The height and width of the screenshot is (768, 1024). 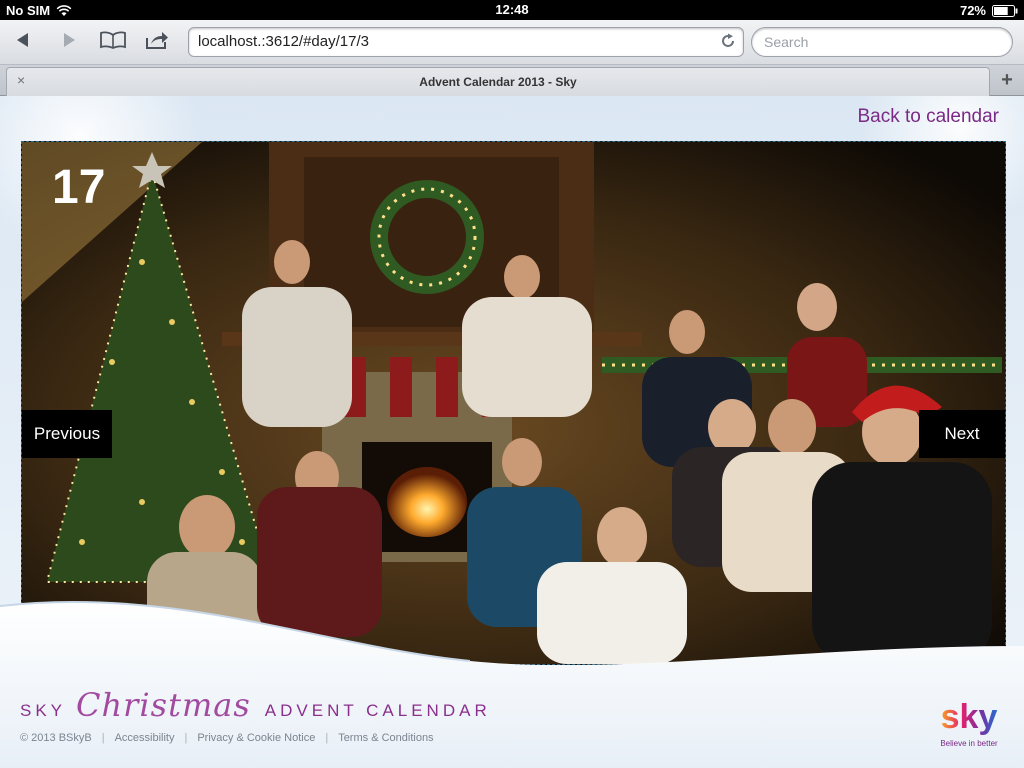 I want to click on copyright-text: © 2013 BSkyB, so click(x=56, y=738).